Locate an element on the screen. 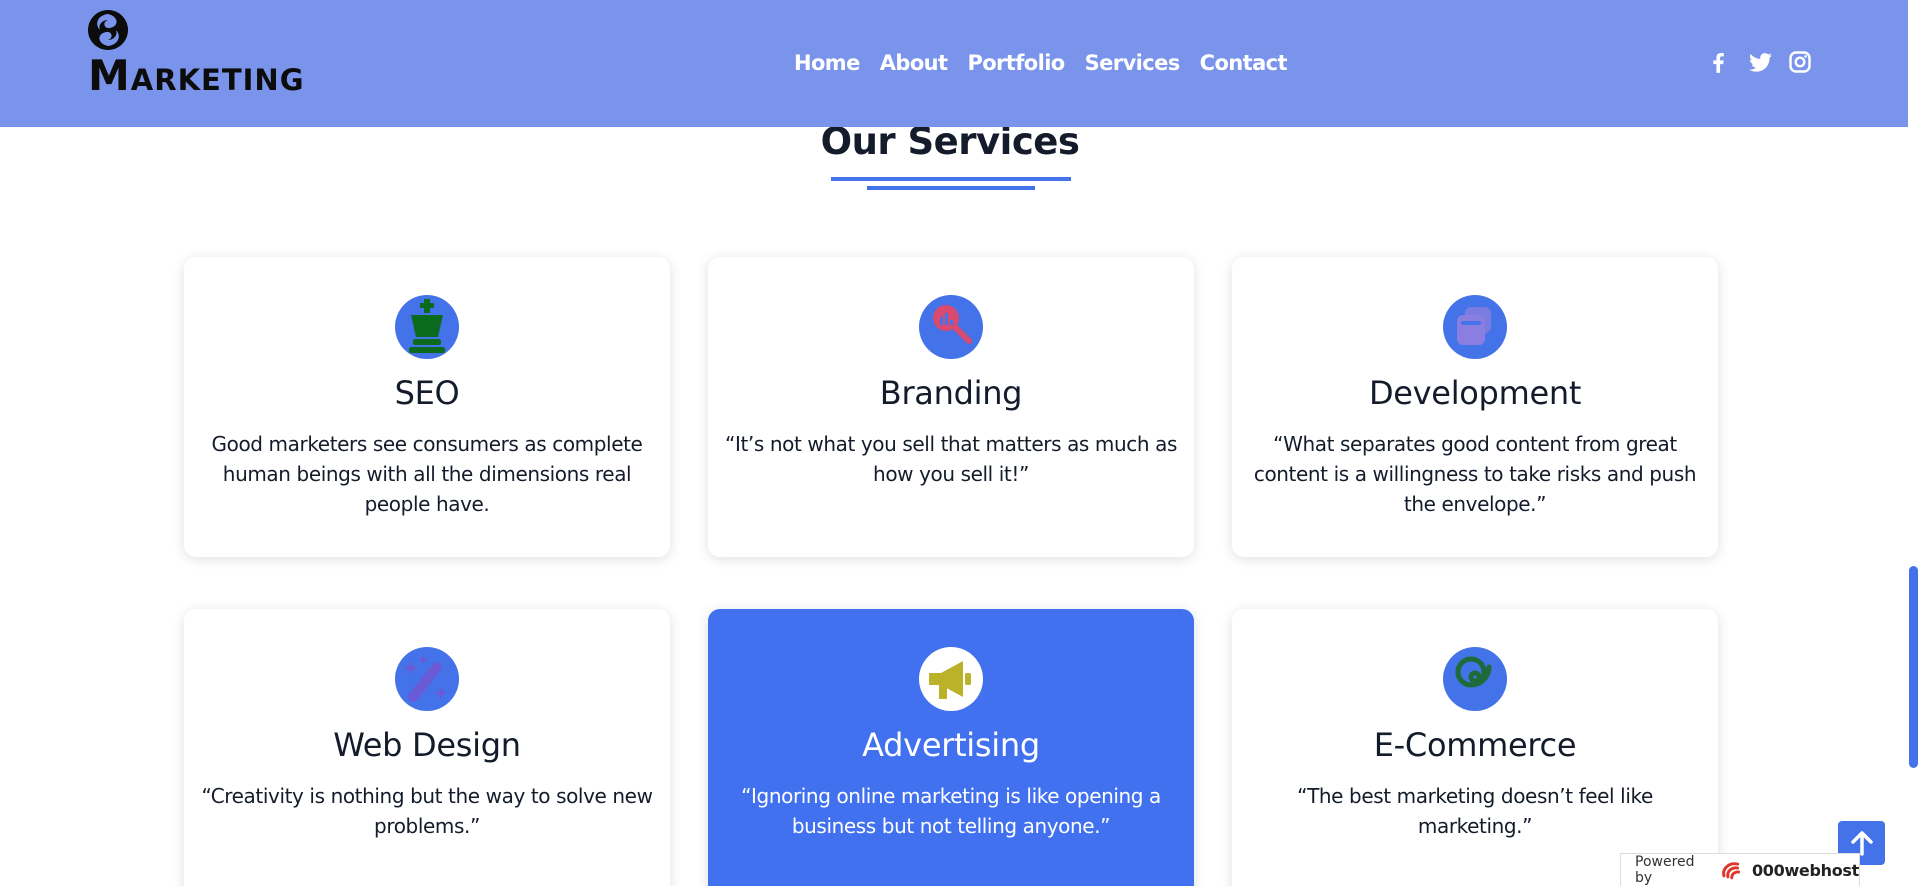 Image resolution: width=1920 pixels, height=886 pixels. scrollbar-thumb is located at coordinates (1913, 667).